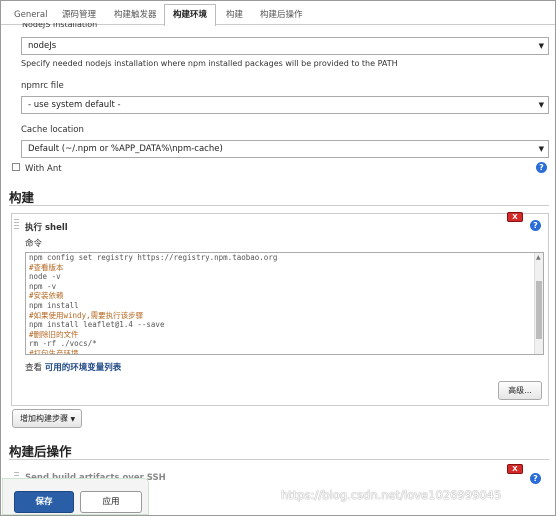 The image size is (556, 516). I want to click on script-command-line: npm install, so click(54, 305).